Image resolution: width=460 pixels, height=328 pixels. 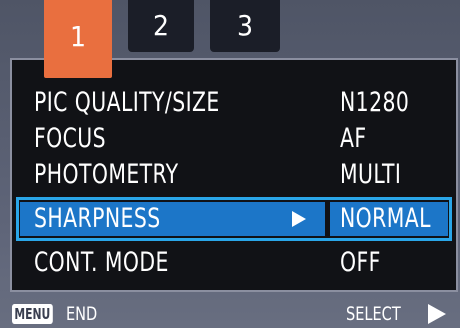 What do you see at coordinates (234, 263) in the screenshot?
I see `menu-item-cont-mode: CONT. MODE OFF` at bounding box center [234, 263].